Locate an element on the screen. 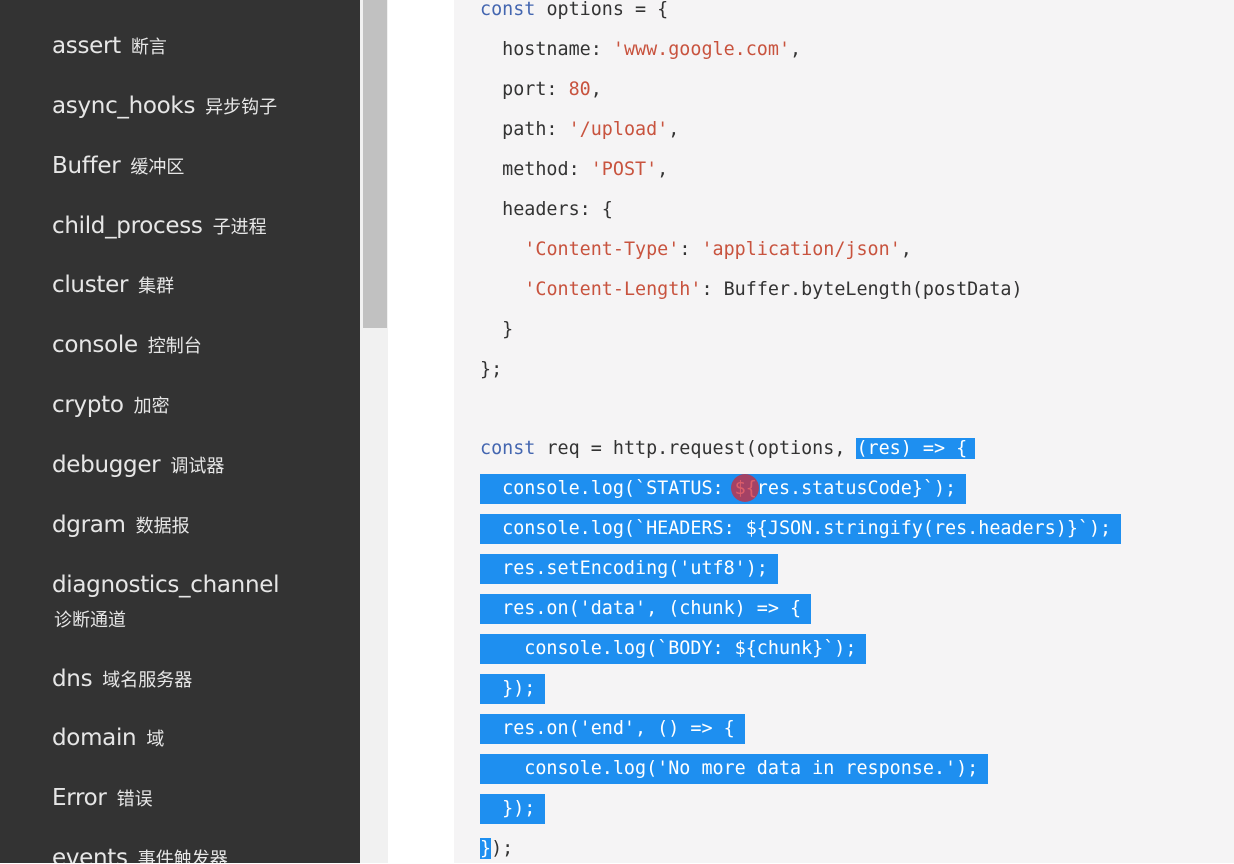 This screenshot has height=864, width=1234. sidebar-item-label: dns is located at coordinates (72, 679).